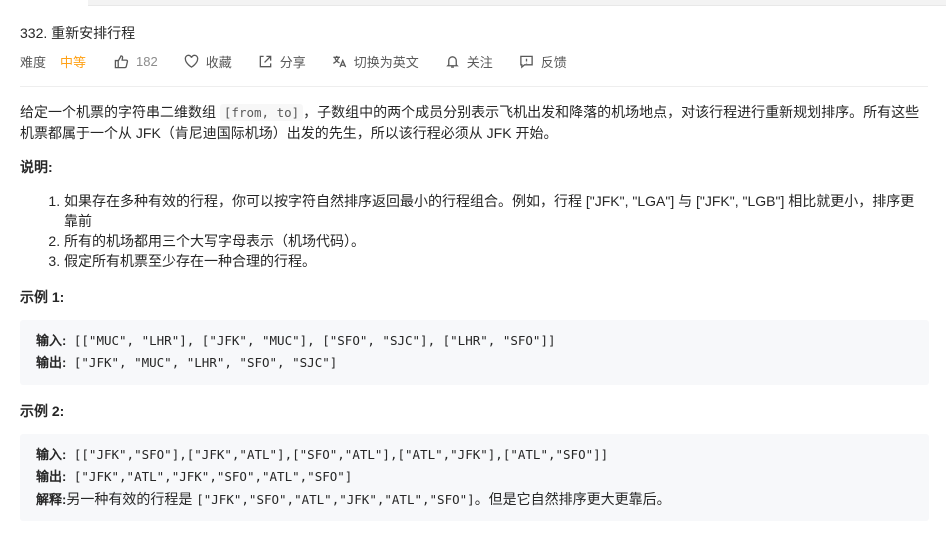  What do you see at coordinates (218, 62) in the screenshot?
I see `collect-label: 收藏` at bounding box center [218, 62].